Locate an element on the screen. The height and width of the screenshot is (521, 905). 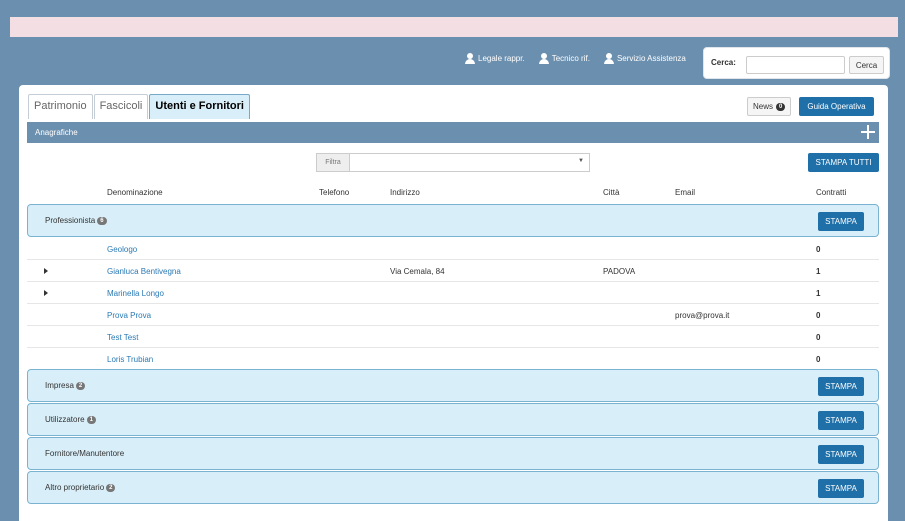
stampa-tutti-button: STAMPA TUTTI is located at coordinates (843, 162).